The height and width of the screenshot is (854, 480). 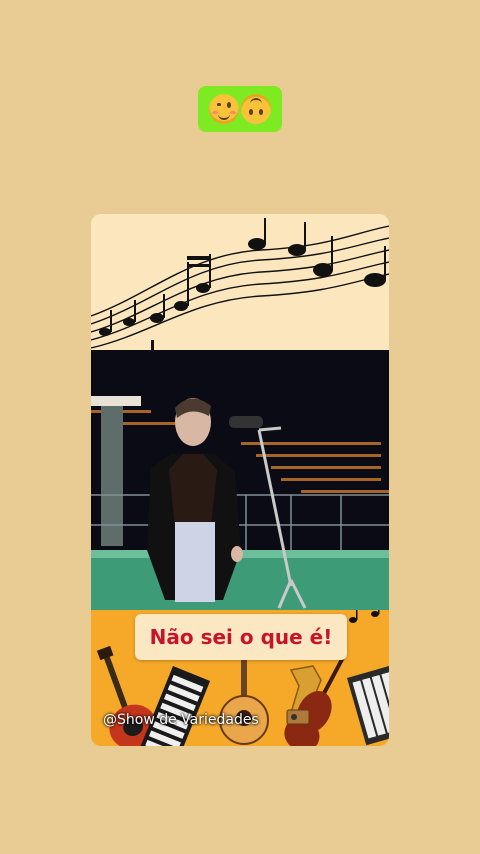 I want to click on radio-icon, so click(x=298, y=717).